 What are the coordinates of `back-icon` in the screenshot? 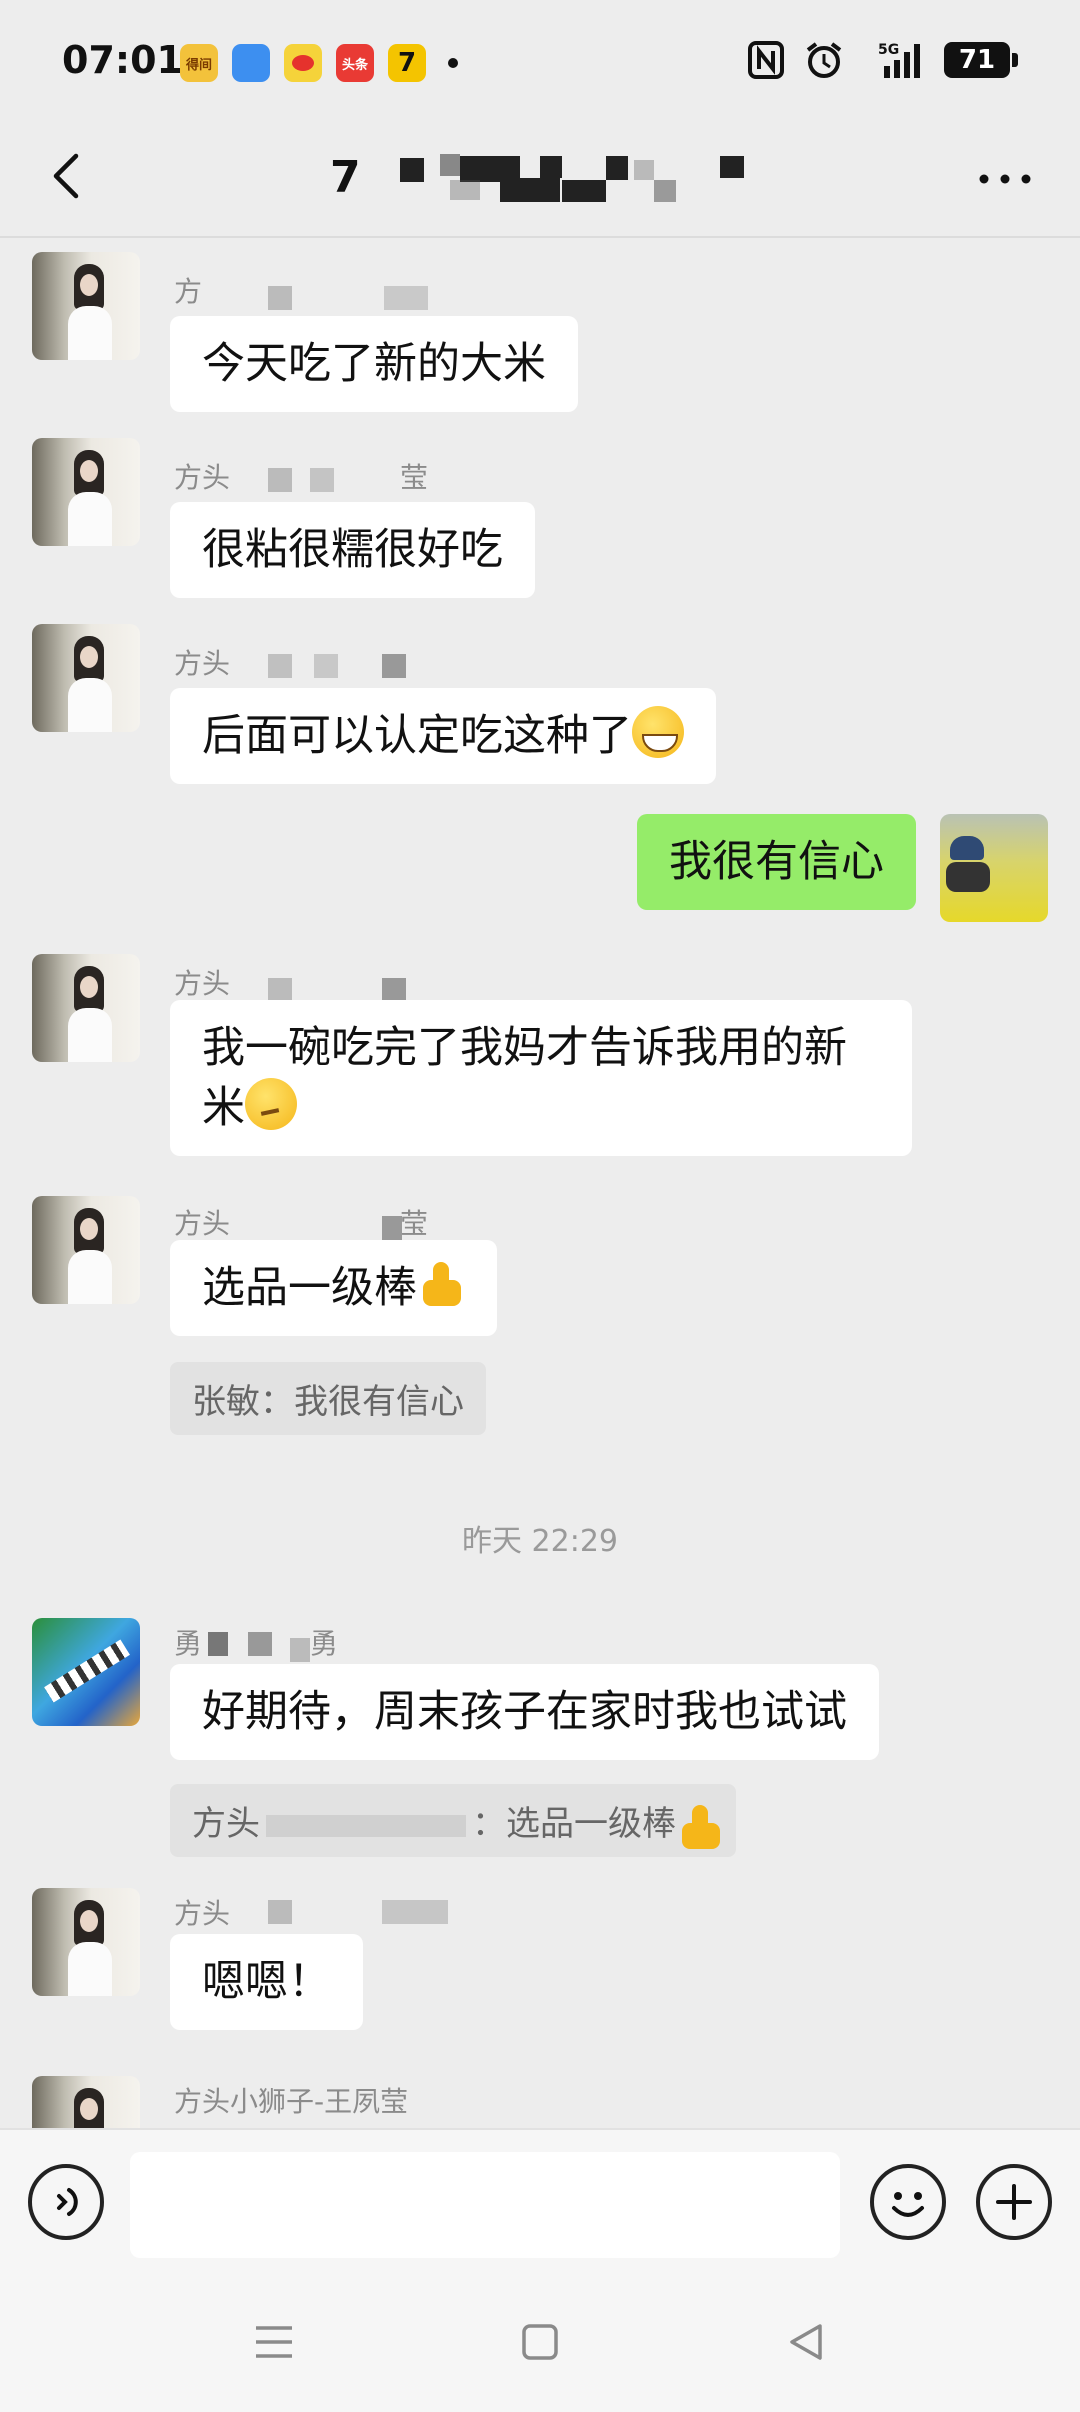 It's located at (806, 2342).